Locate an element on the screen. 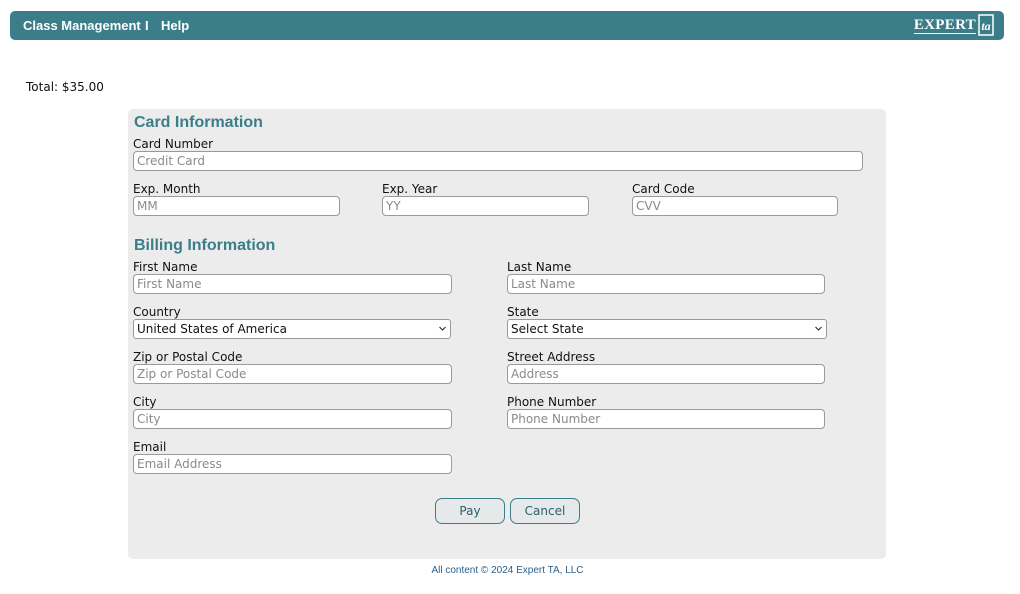 Image resolution: width=1020 pixels, height=594 pixels. card-number-label: Card Number is located at coordinates (173, 144).